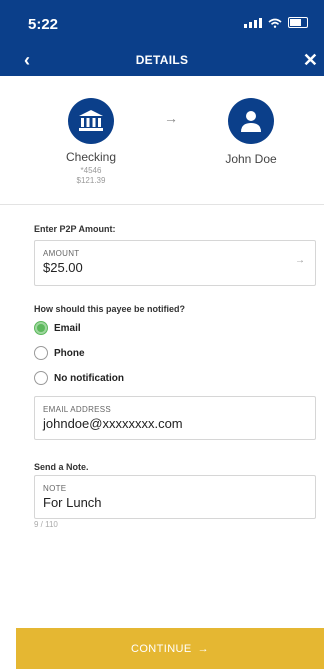 The image size is (324, 669). I want to click on note-label: Send a Note., so click(61, 467).